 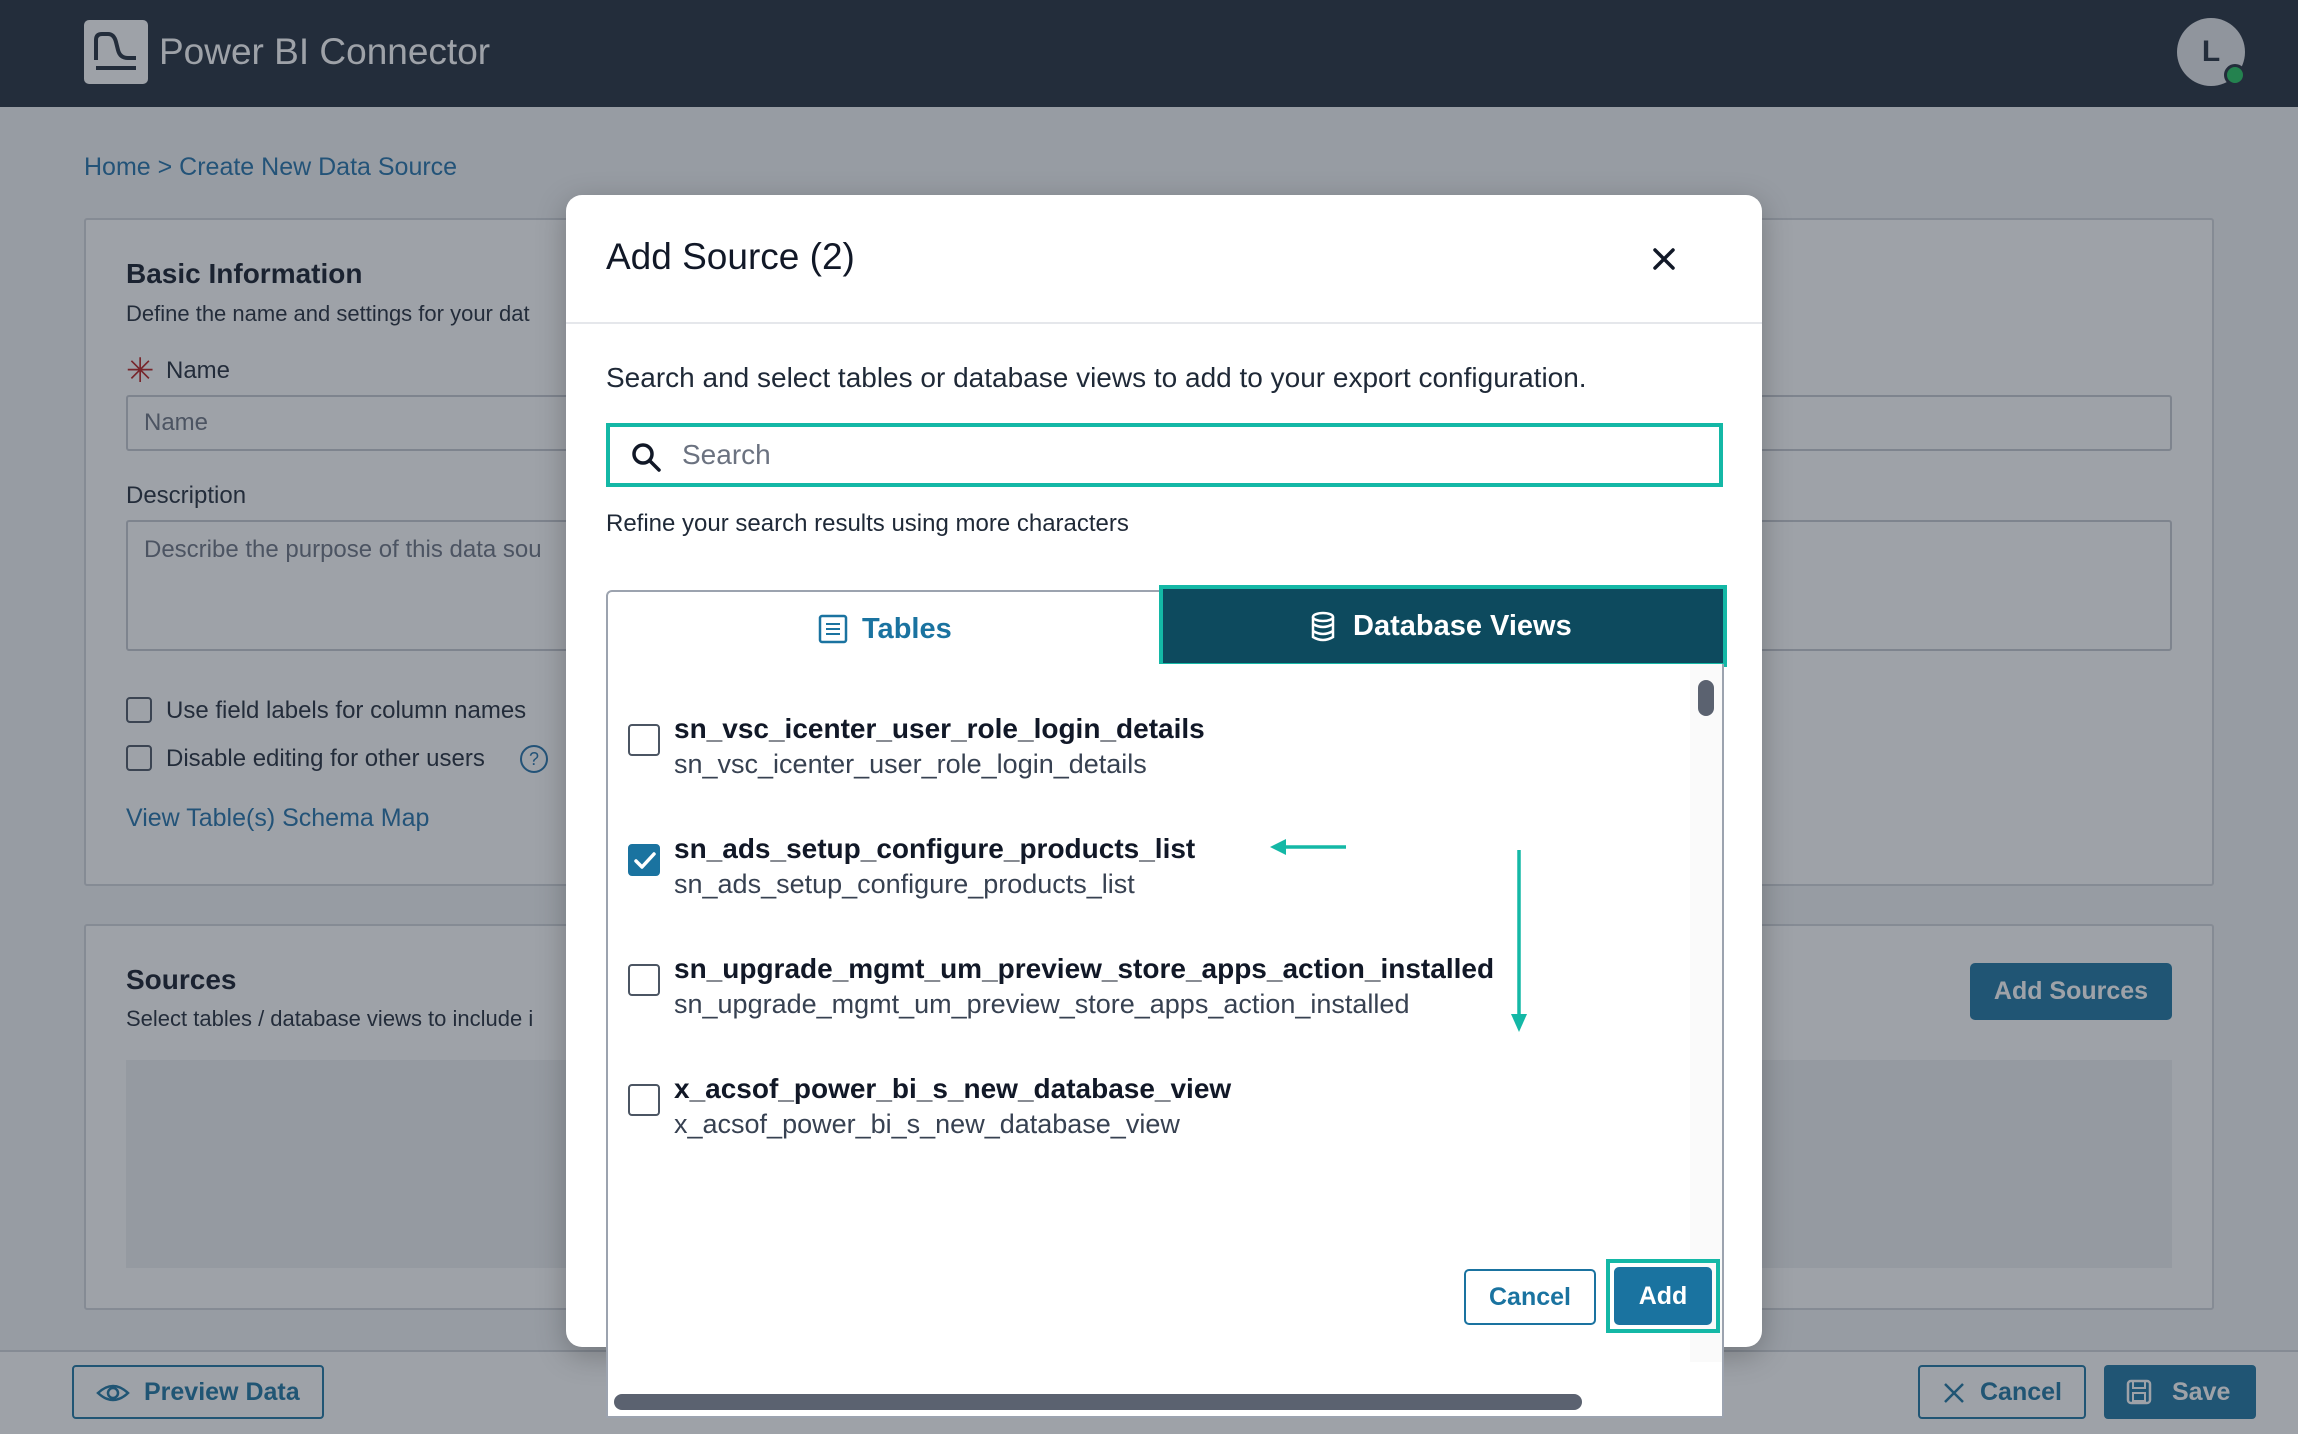 What do you see at coordinates (1519, 941) in the screenshot?
I see `down-arrow-annotation-icon` at bounding box center [1519, 941].